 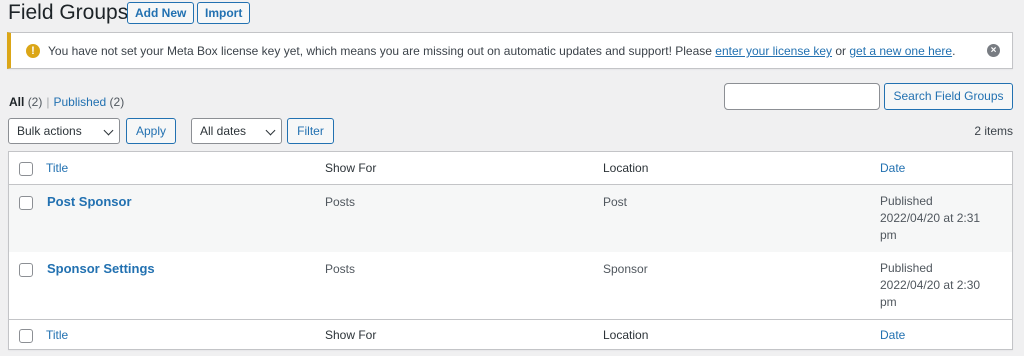 I want to click on view-published: Published (2), so click(x=88, y=102).